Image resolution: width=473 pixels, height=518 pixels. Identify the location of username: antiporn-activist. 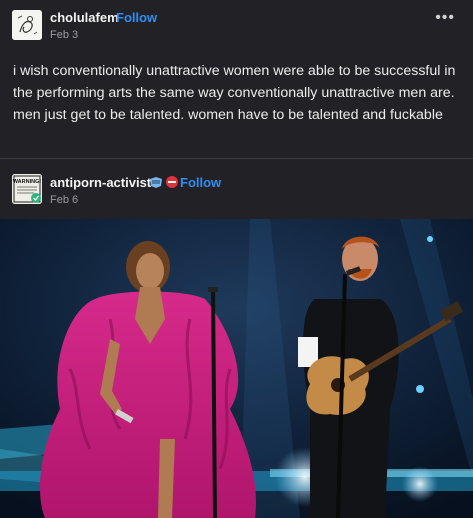
(100, 182).